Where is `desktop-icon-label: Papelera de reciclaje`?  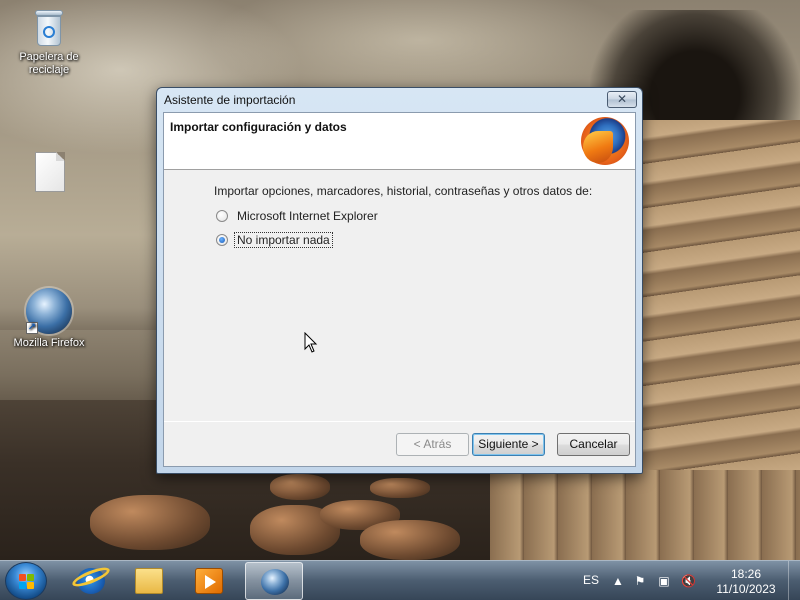
desktop-icon-label: Papelera de reciclaje is located at coordinates (49, 63).